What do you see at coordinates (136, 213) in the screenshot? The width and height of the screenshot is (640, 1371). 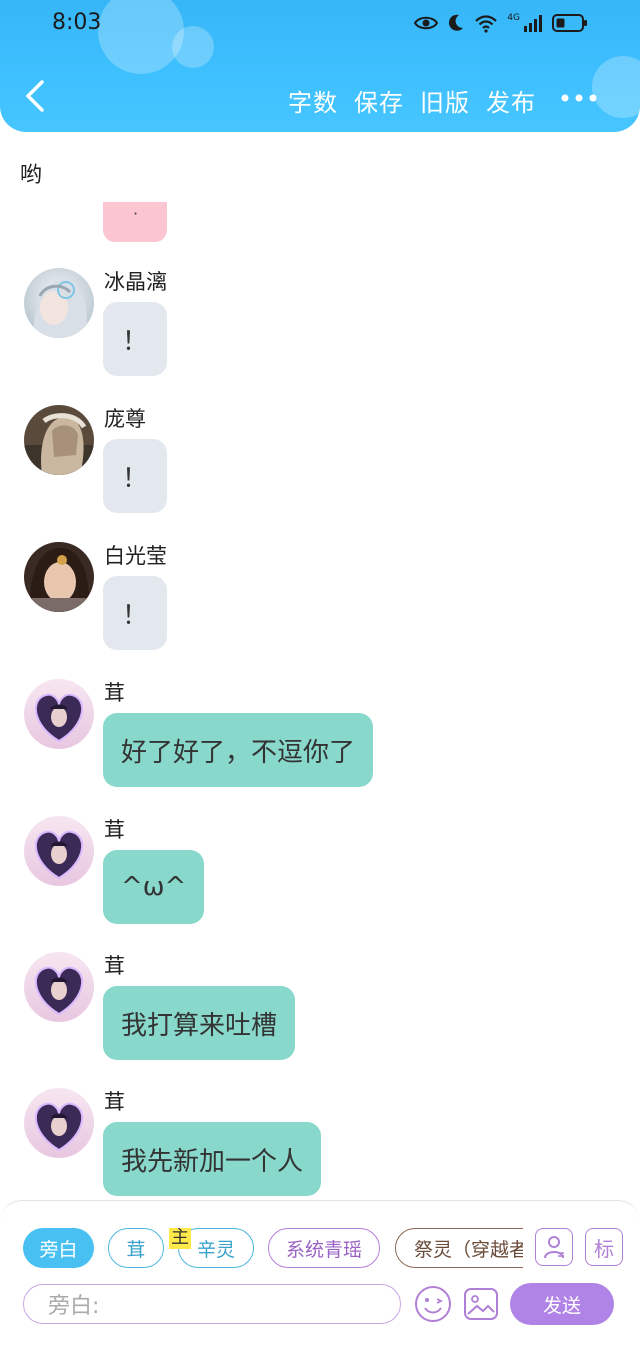 I see `message-text: ·` at bounding box center [136, 213].